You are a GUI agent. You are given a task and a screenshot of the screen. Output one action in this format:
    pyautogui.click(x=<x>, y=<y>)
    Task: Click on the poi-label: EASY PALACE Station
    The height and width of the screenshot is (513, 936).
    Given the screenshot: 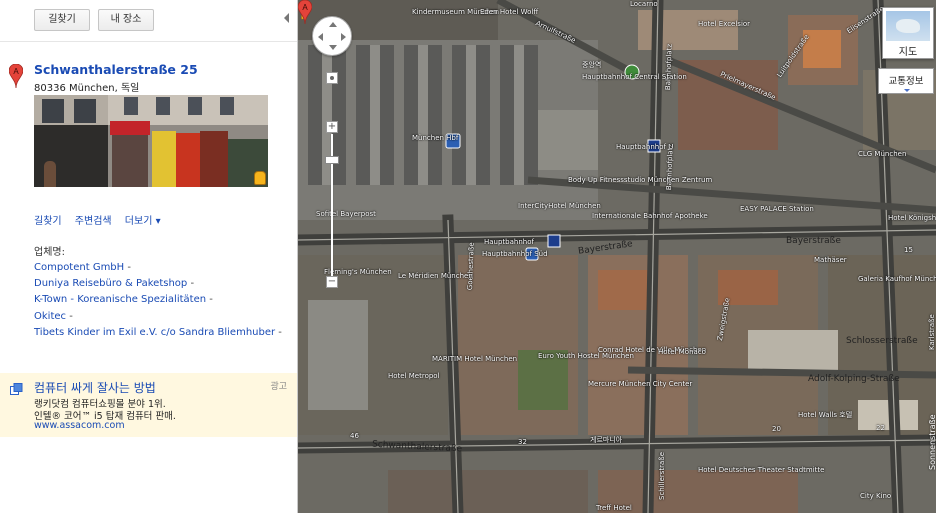 What is the action you would take?
    pyautogui.click(x=777, y=209)
    